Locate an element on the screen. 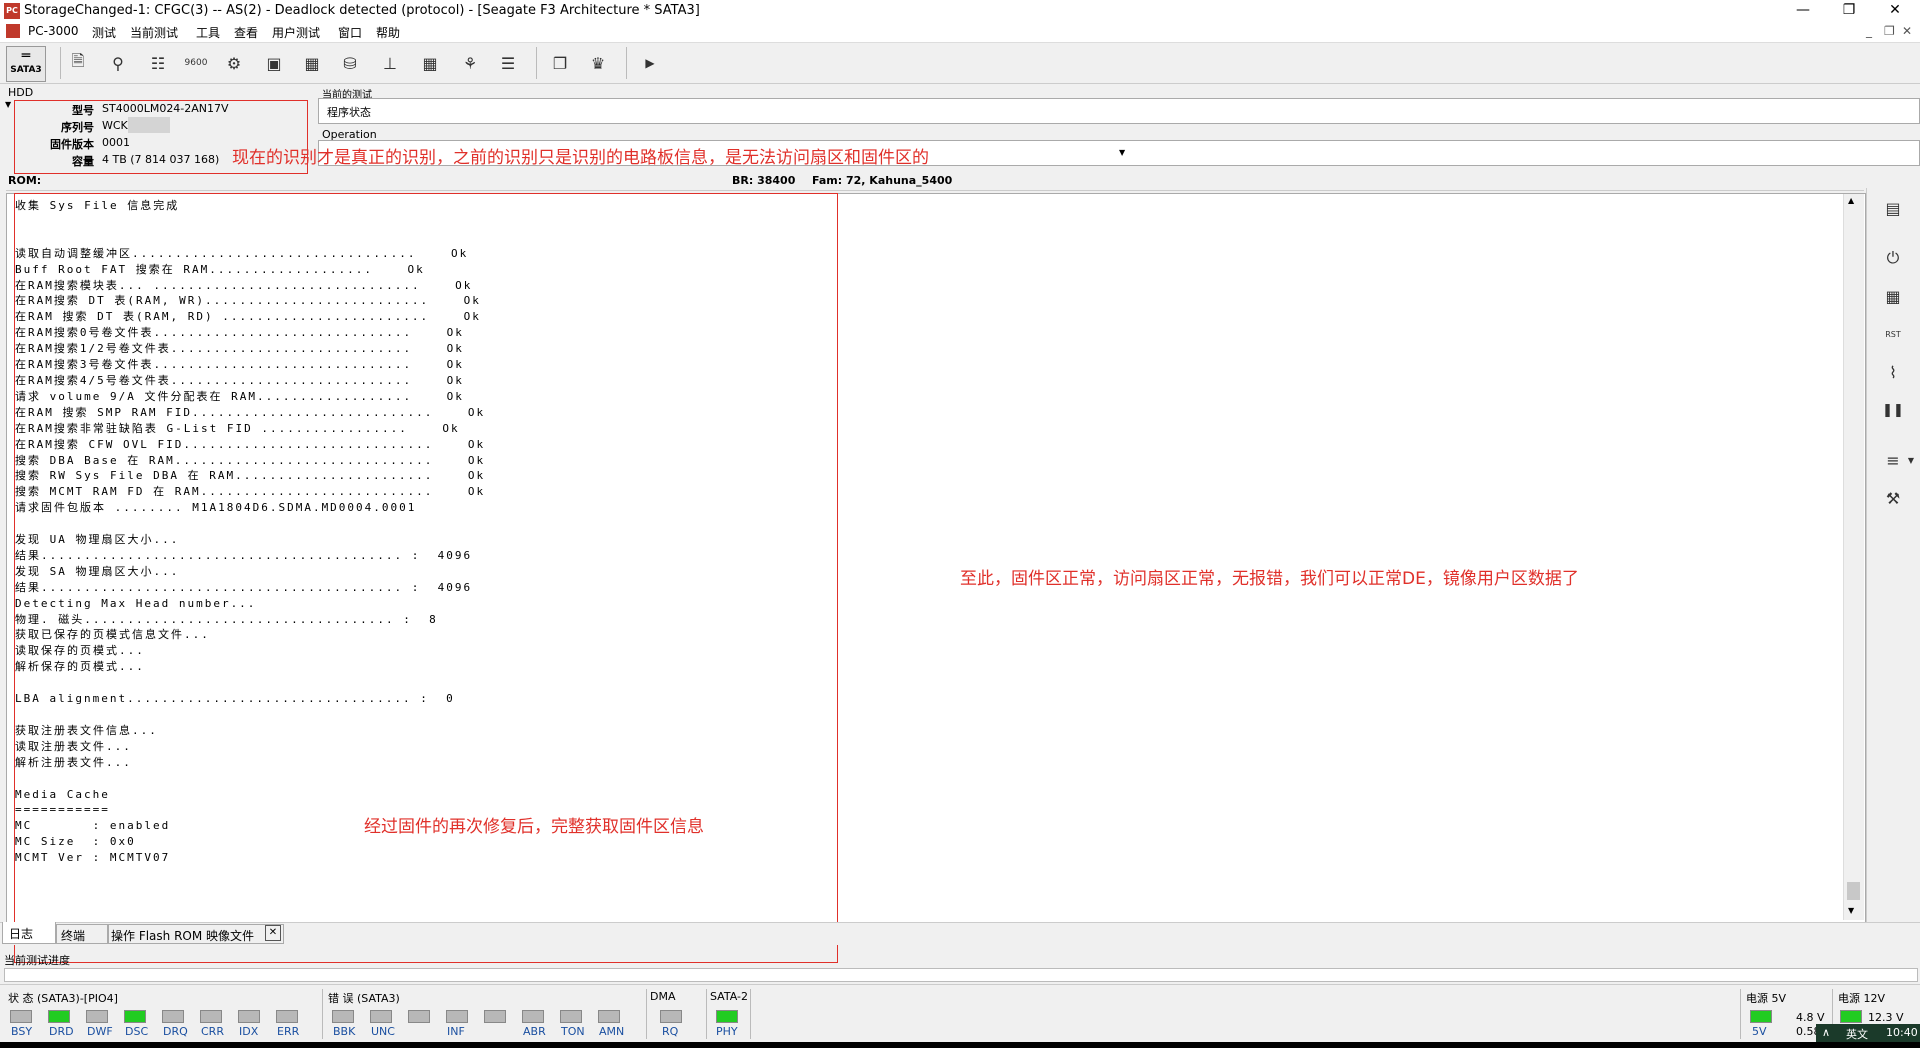  capacity-value: 4 TB (7 814 037 168) is located at coordinates (161, 159).